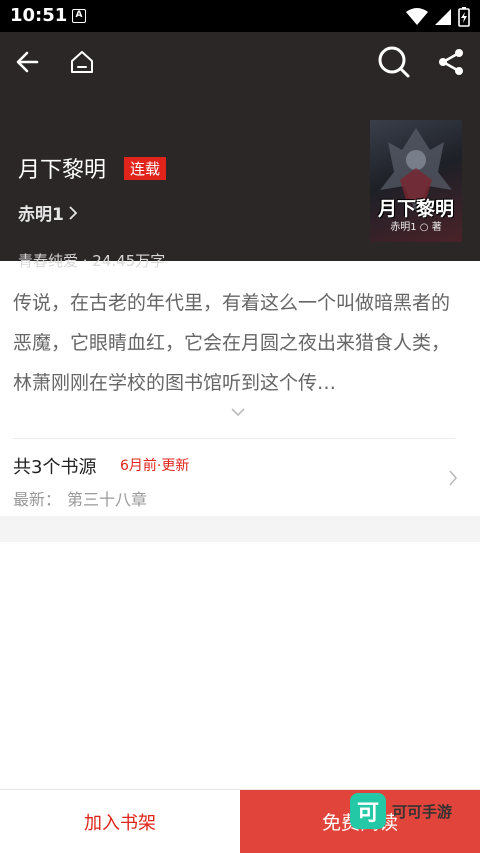  What do you see at coordinates (415, 209) in the screenshot?
I see `cover-title: 月下黎明` at bounding box center [415, 209].